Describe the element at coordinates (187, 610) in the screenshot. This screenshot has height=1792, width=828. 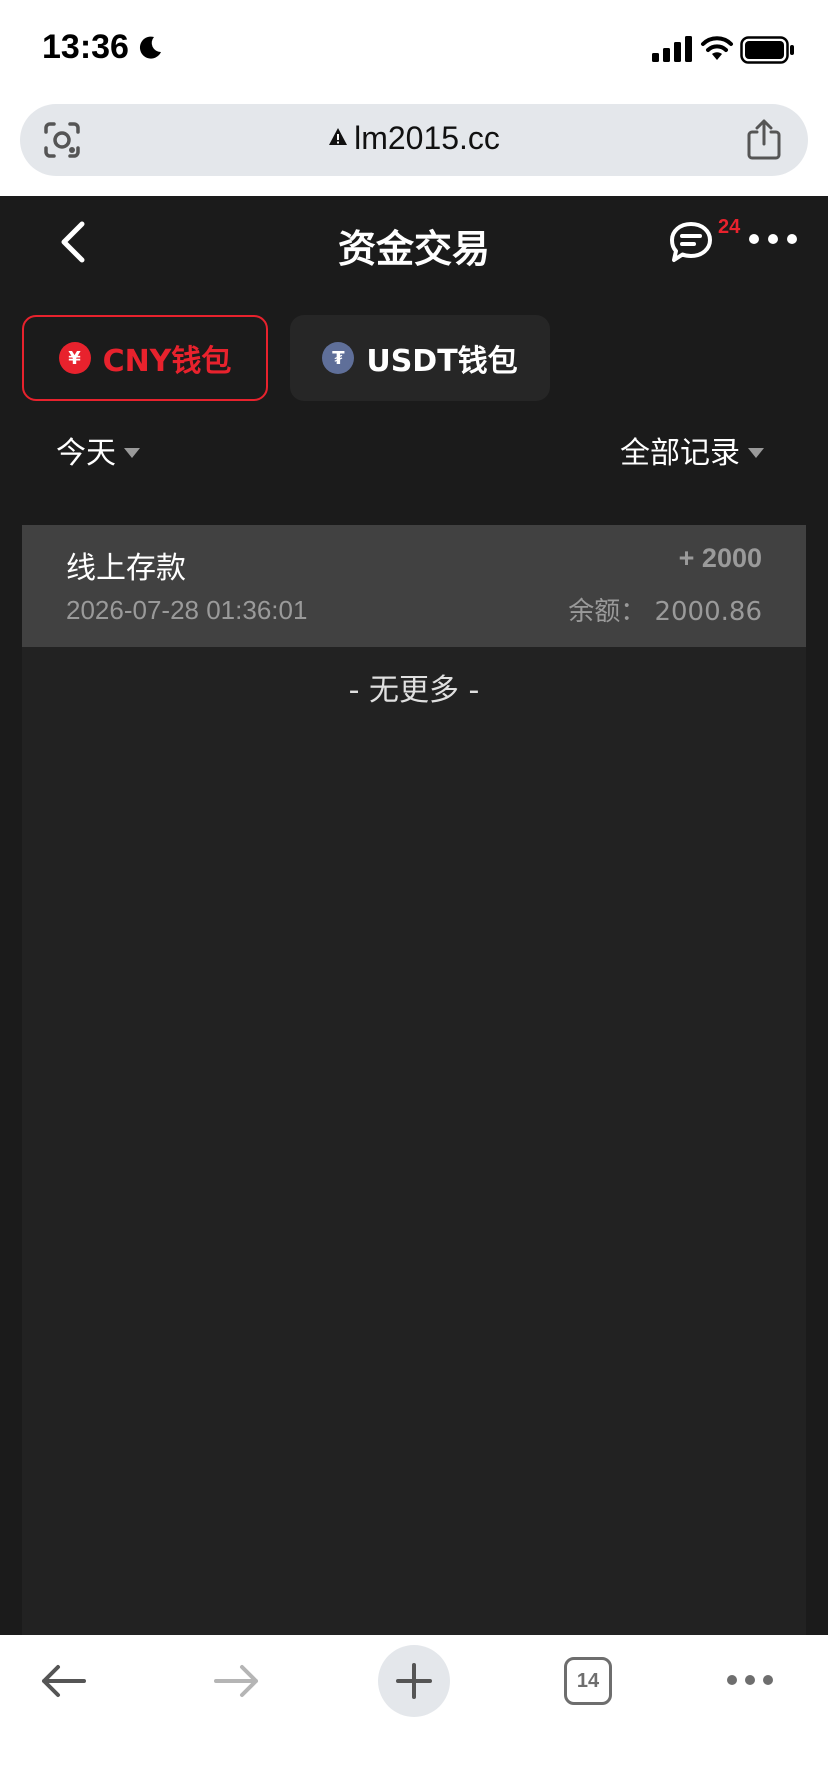
I see `transaction-time: 2026-07-28 01:36:01` at that location.